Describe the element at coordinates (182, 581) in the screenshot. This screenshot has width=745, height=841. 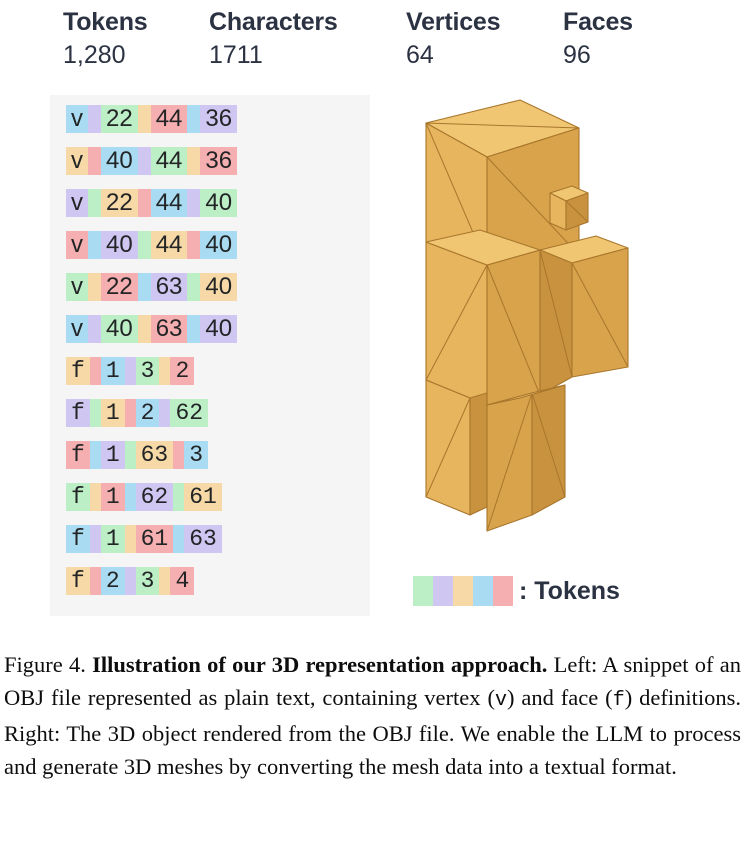
I see `obj-token: 4` at that location.